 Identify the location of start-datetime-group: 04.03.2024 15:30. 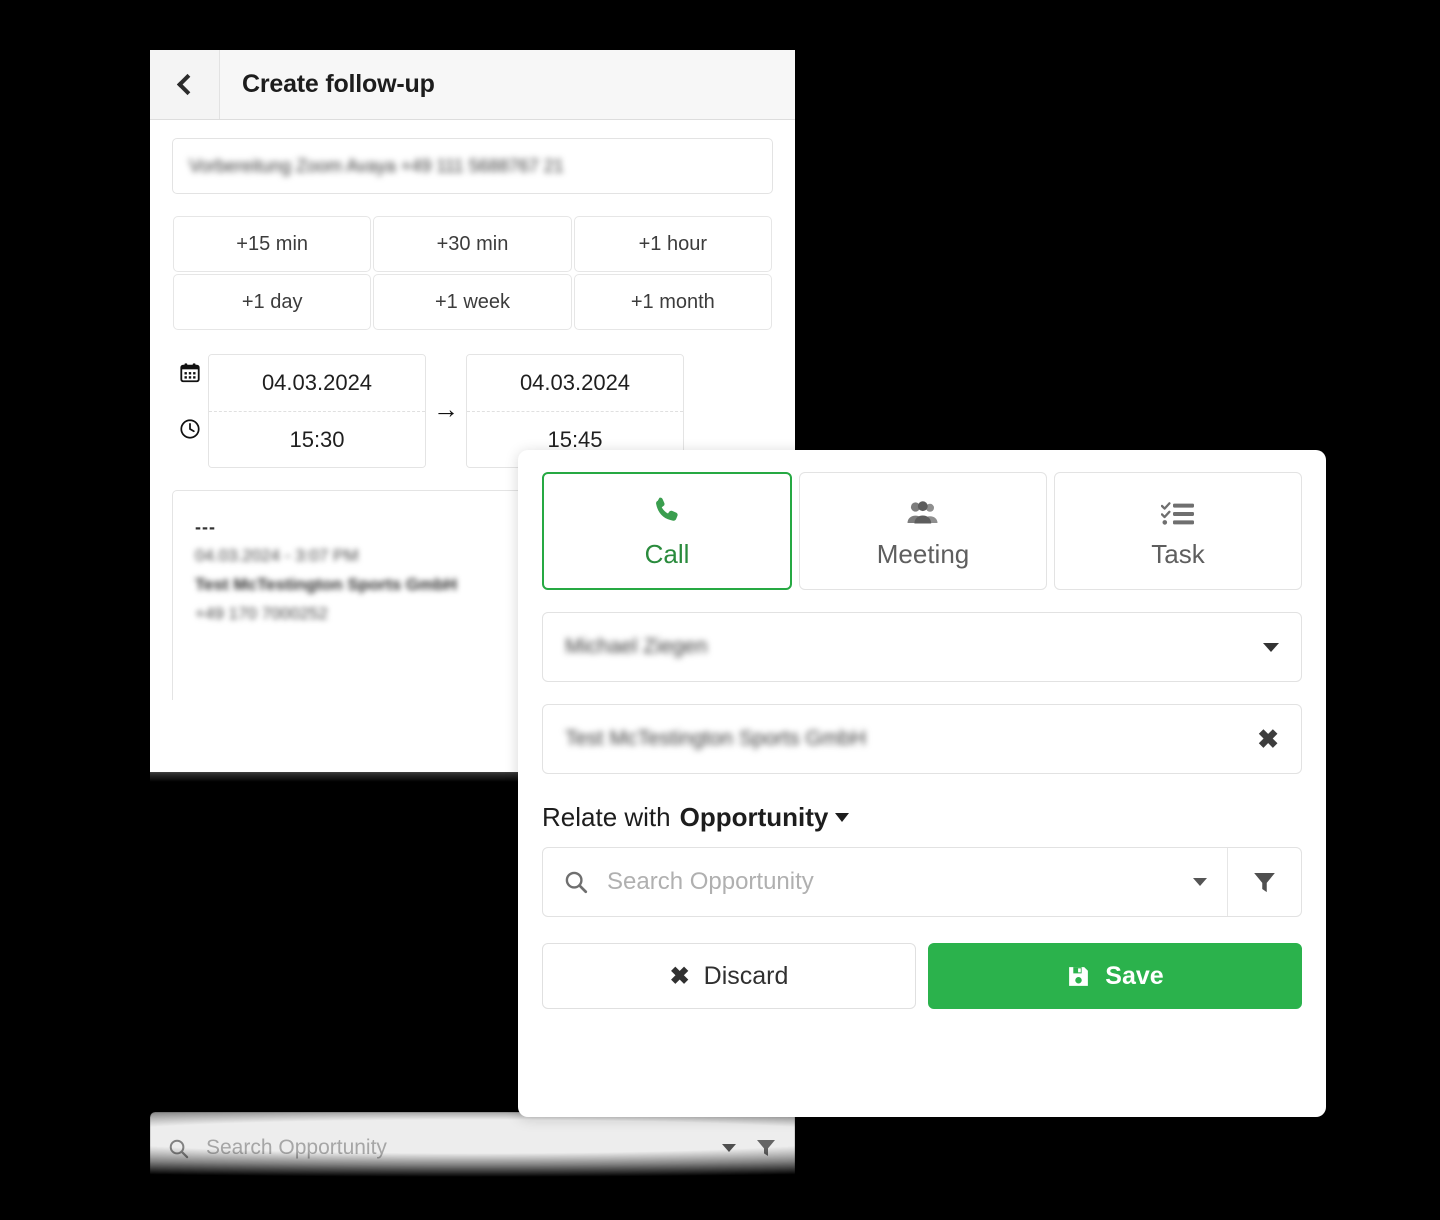
(317, 411).